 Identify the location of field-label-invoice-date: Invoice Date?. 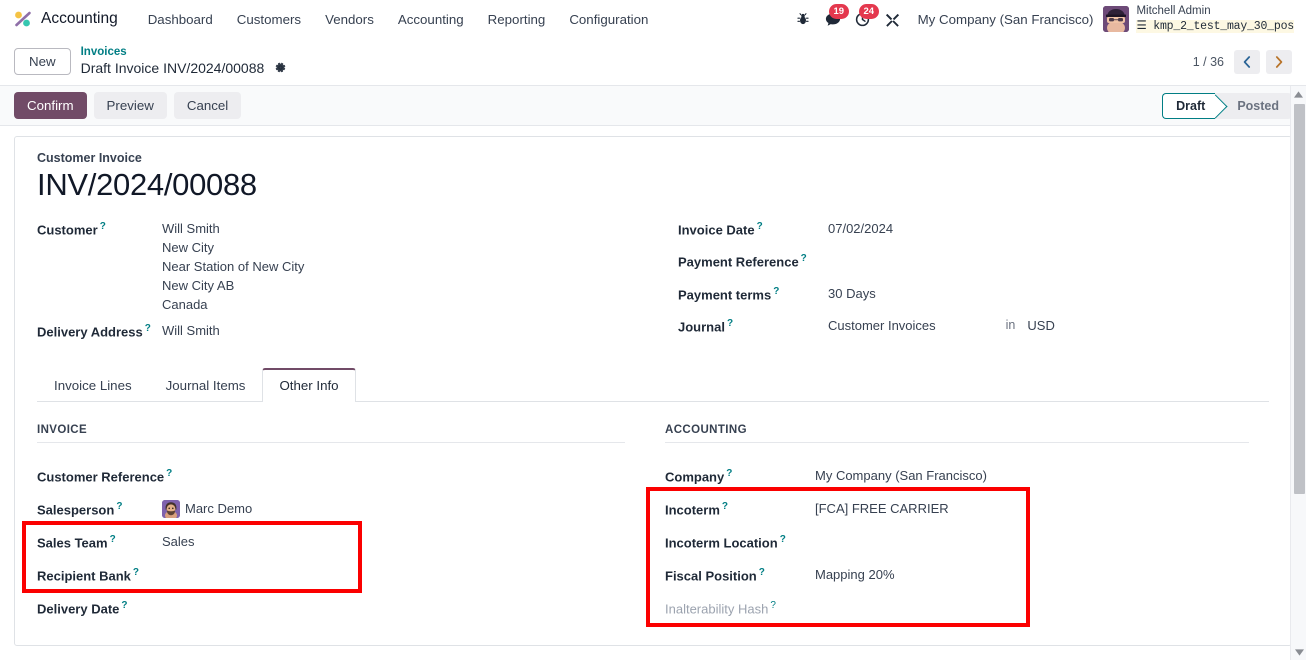
(720, 229).